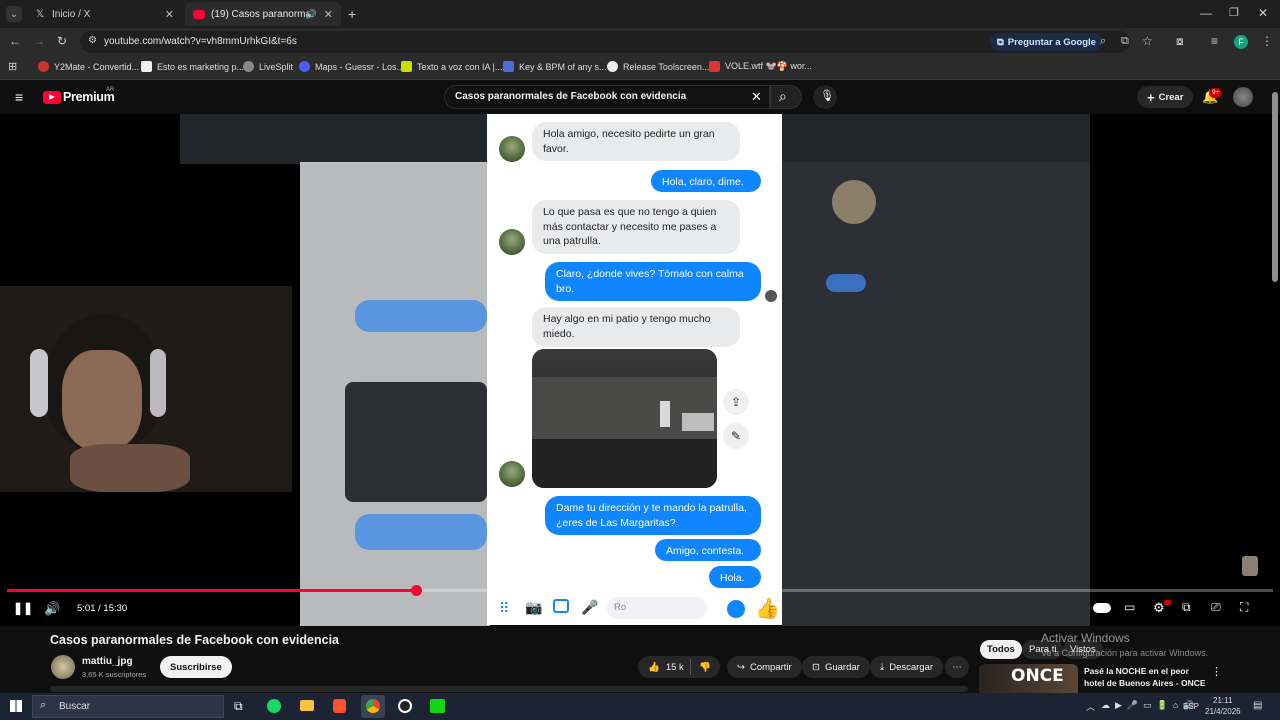  What do you see at coordinates (654, 667) in the screenshot?
I see `like-icon: 👍` at bounding box center [654, 667].